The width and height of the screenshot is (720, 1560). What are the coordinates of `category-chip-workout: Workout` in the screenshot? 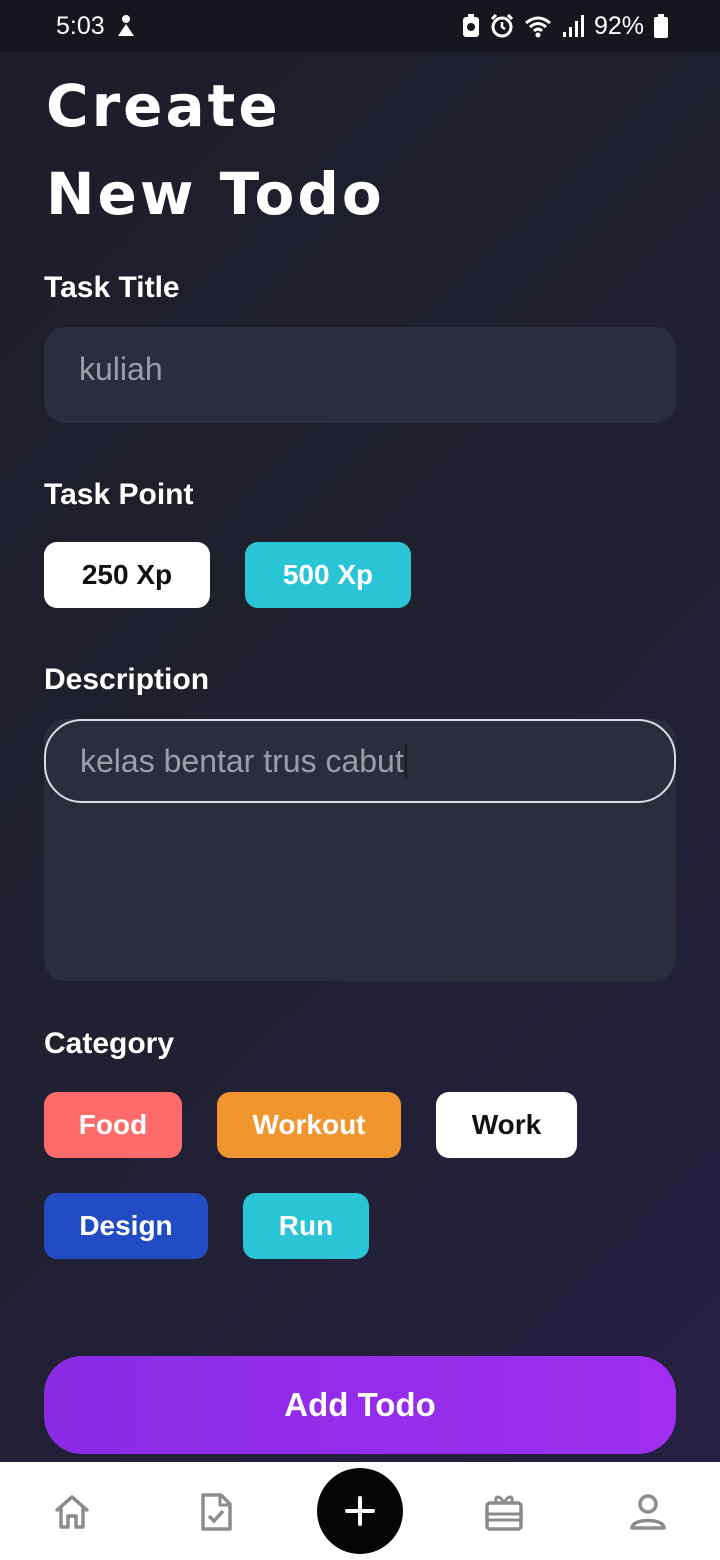 It's located at (309, 1125).